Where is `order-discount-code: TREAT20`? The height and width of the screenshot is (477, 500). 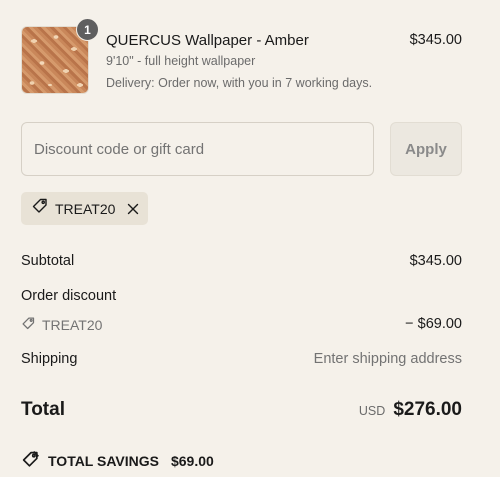
order-discount-code: TREAT20 is located at coordinates (72, 325).